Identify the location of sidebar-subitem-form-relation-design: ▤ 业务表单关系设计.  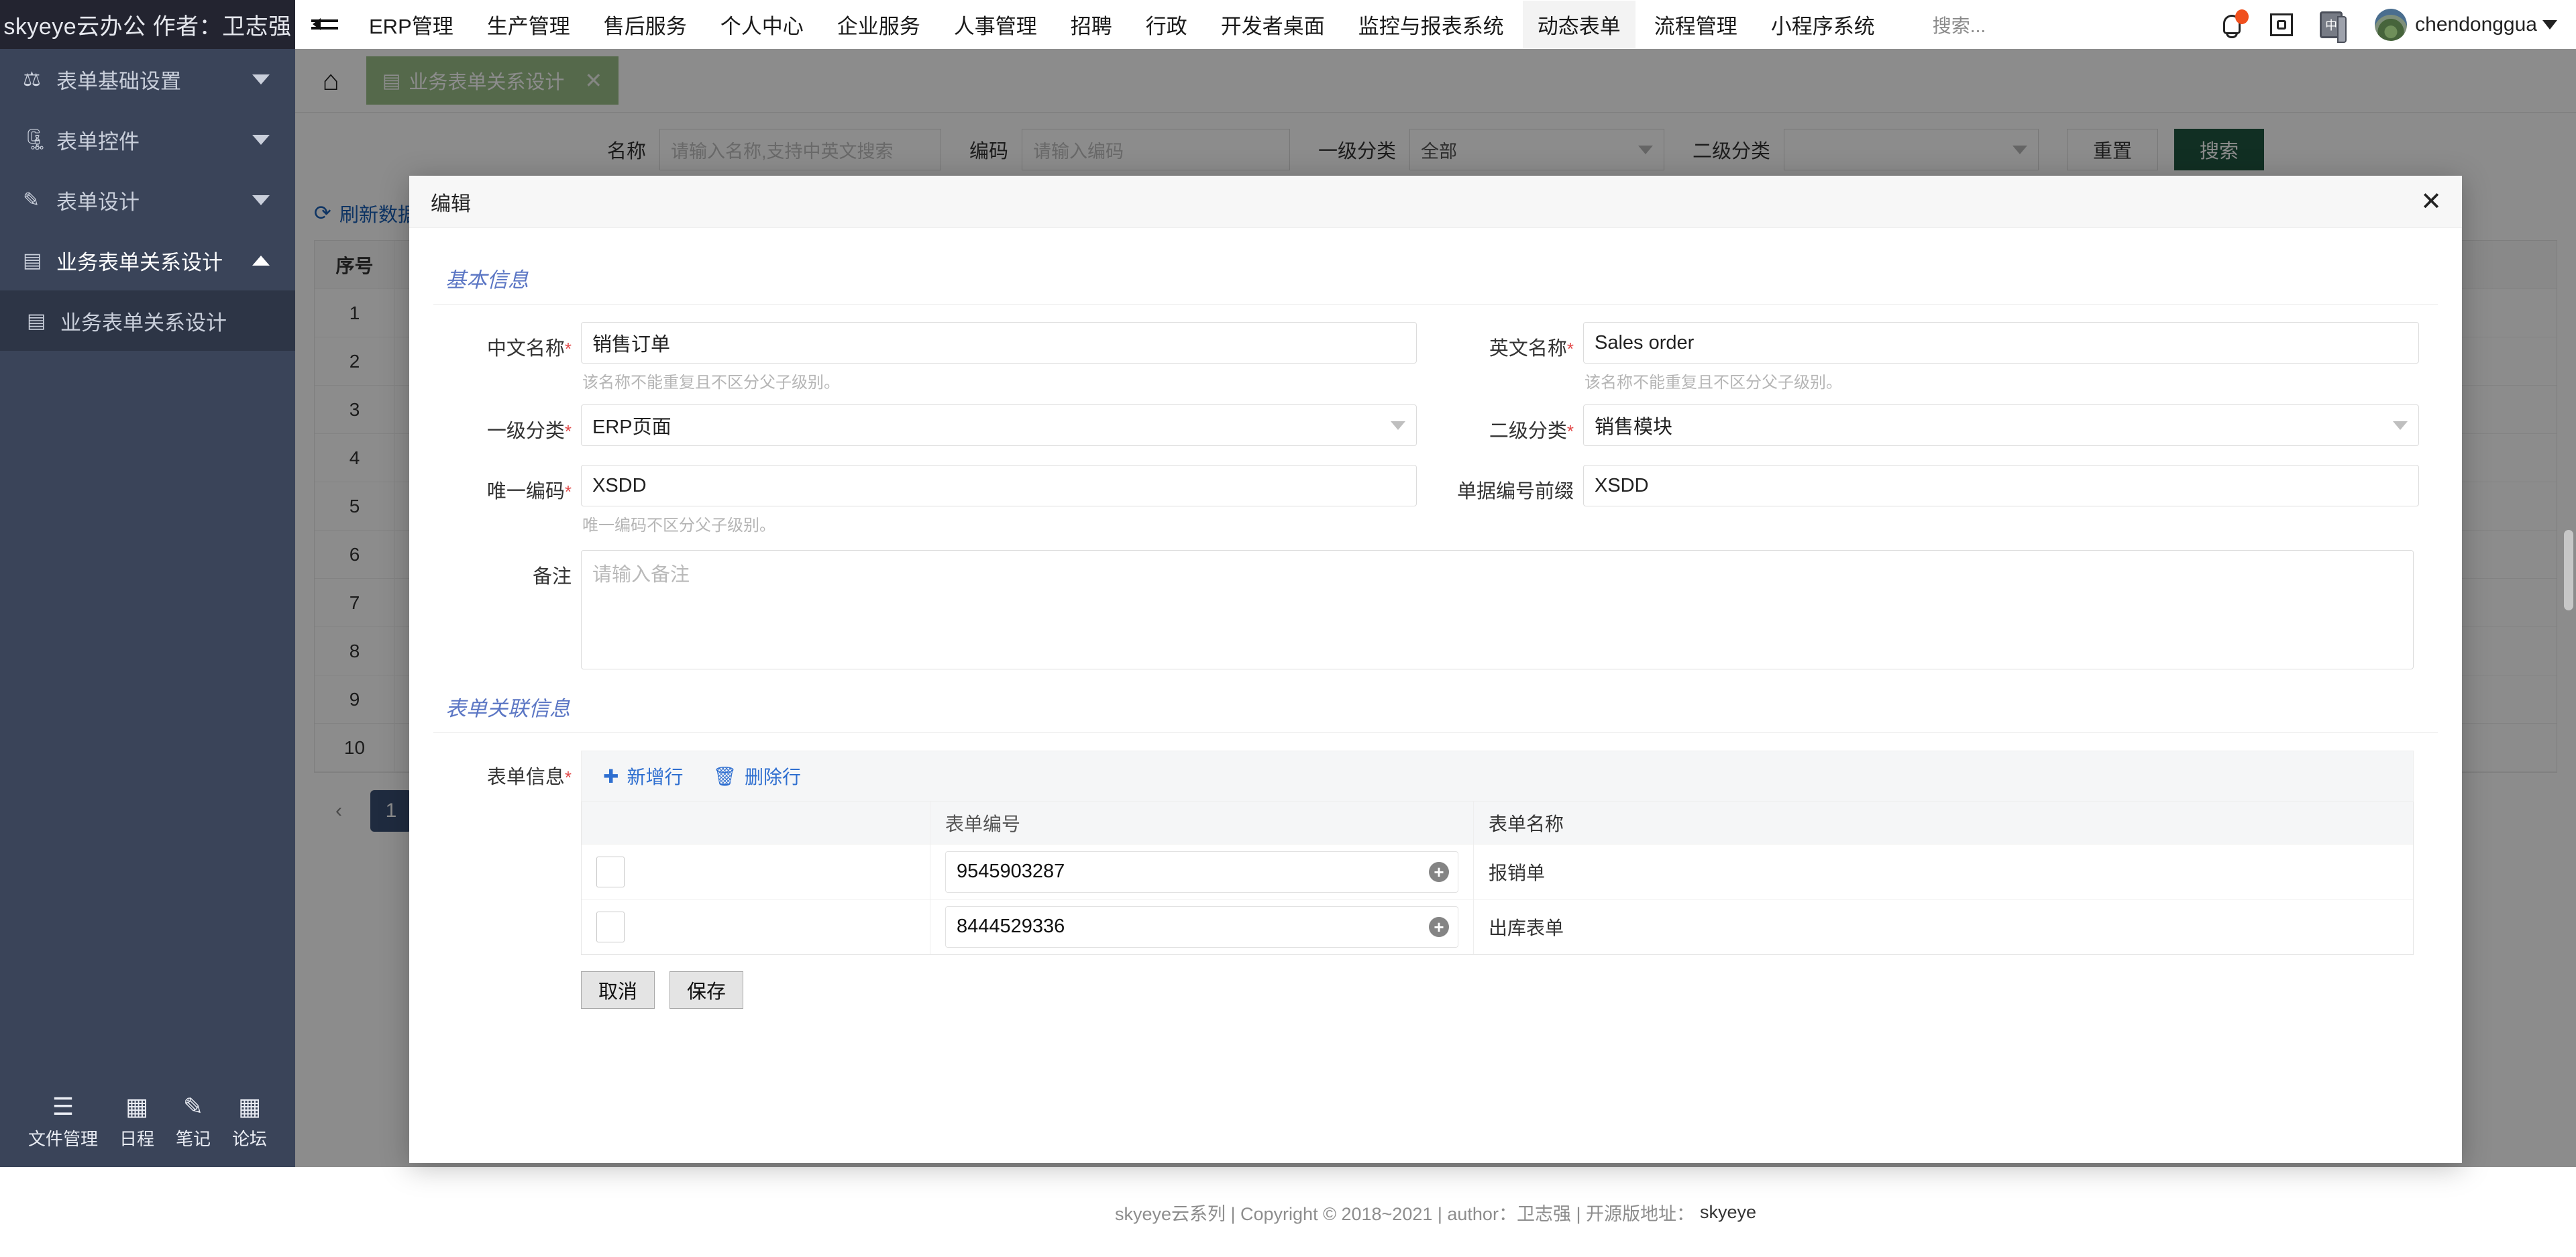
(147, 320).